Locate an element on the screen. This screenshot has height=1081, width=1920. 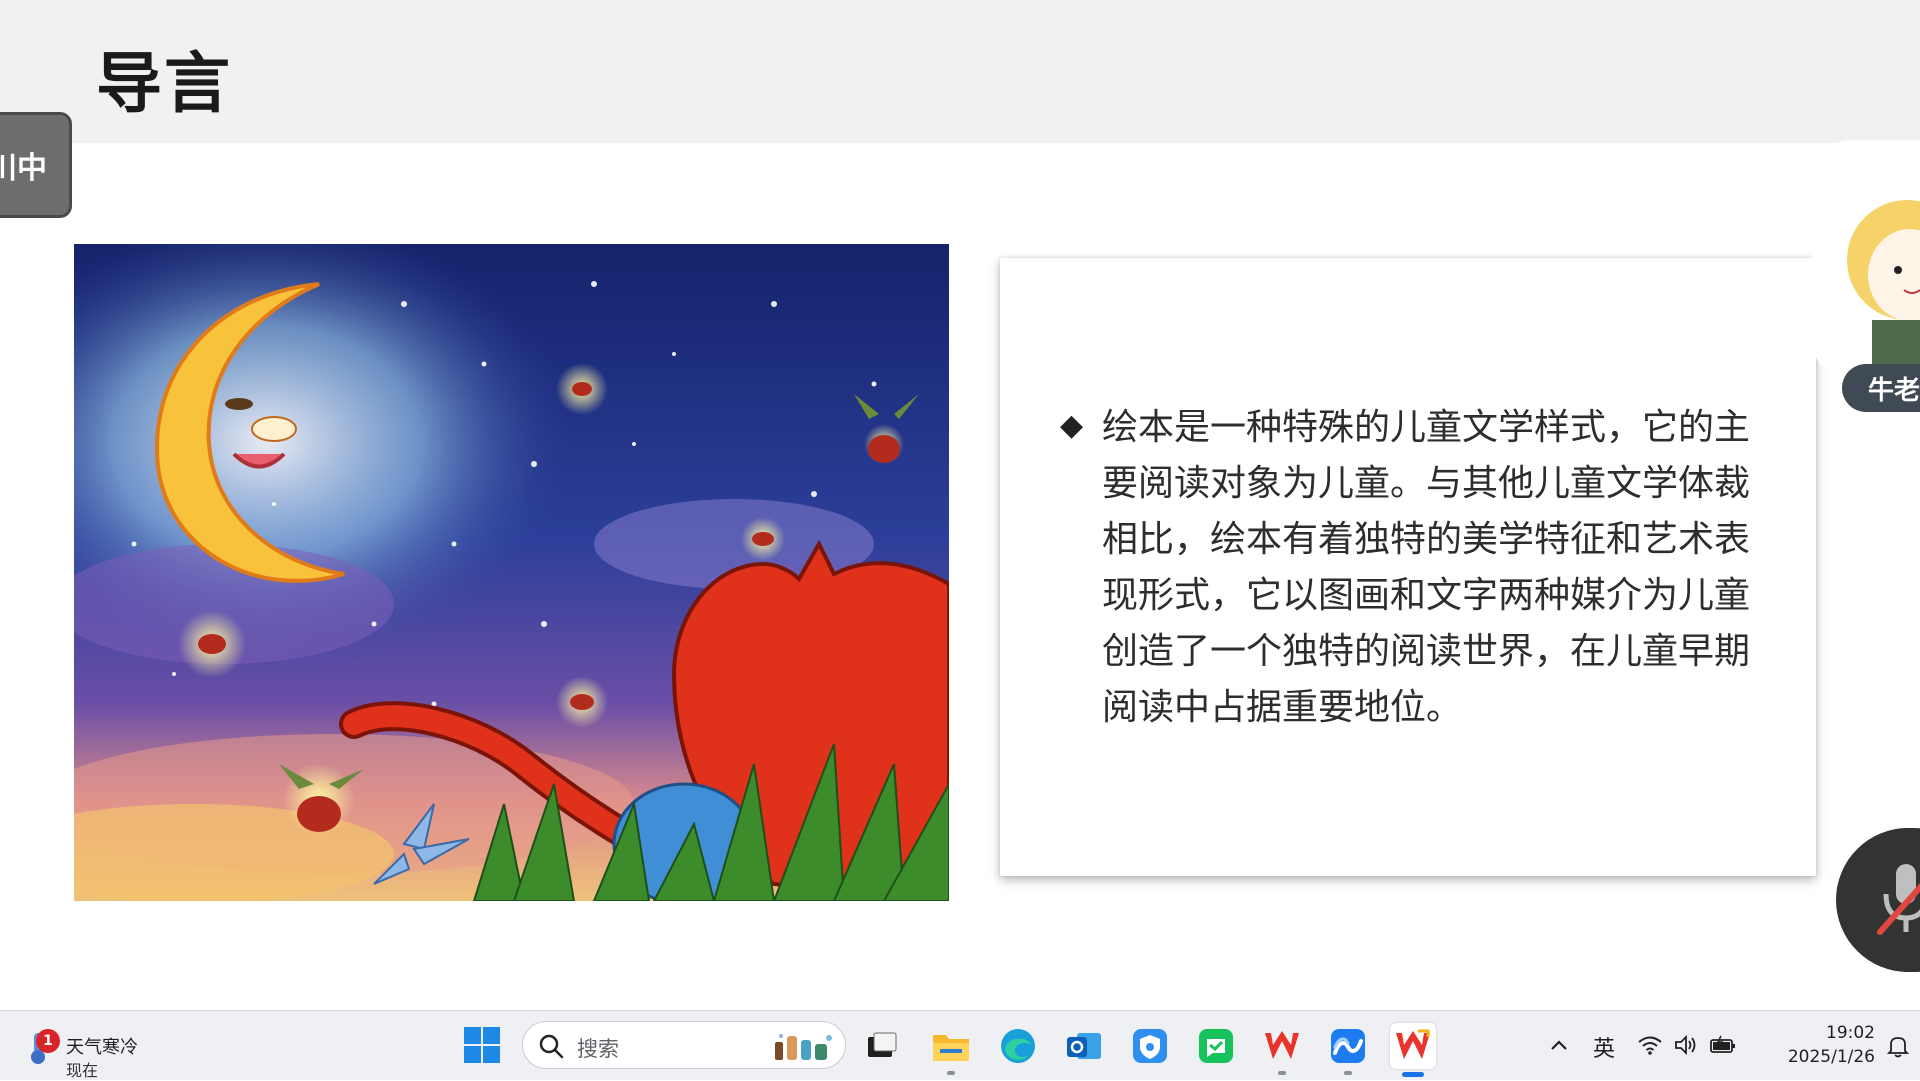
task-view-icon is located at coordinates (882, 1044).